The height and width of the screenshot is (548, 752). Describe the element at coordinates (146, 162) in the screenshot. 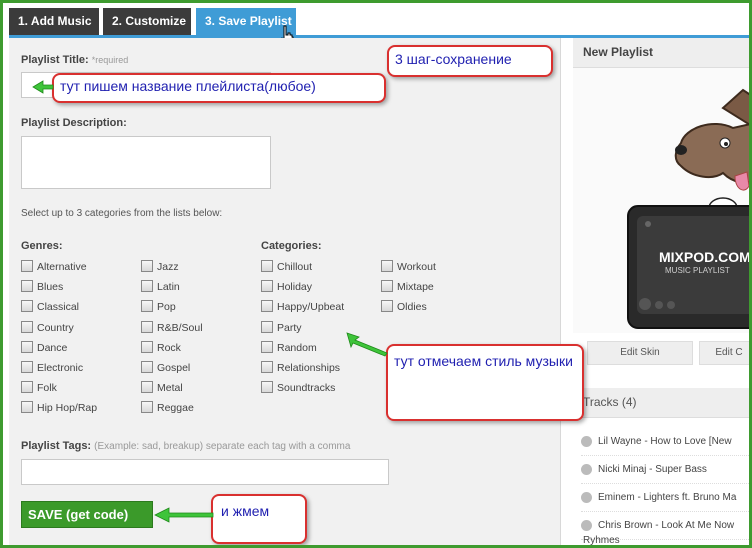

I see `playlist-description-input` at that location.